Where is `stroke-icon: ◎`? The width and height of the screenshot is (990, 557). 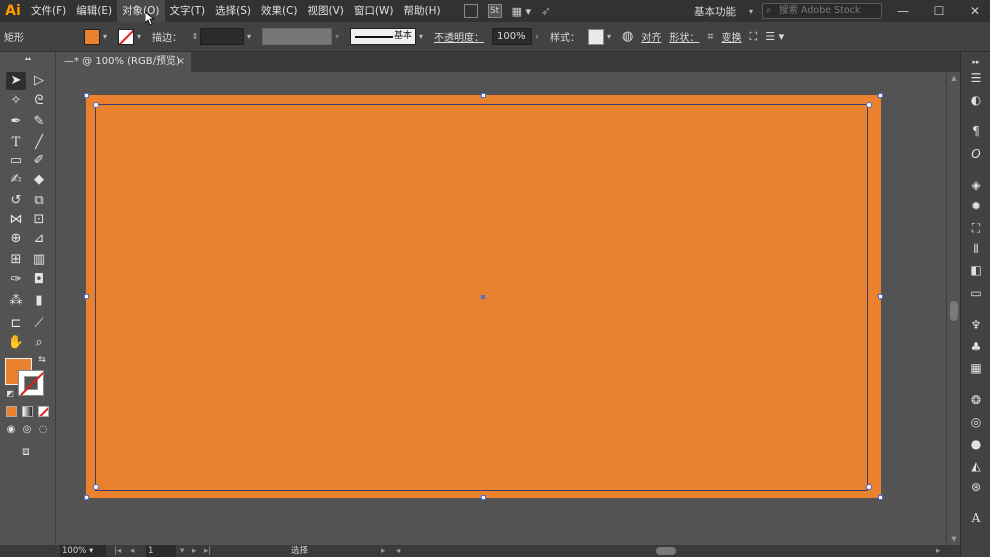 stroke-icon: ◎ is located at coordinates (976, 422).